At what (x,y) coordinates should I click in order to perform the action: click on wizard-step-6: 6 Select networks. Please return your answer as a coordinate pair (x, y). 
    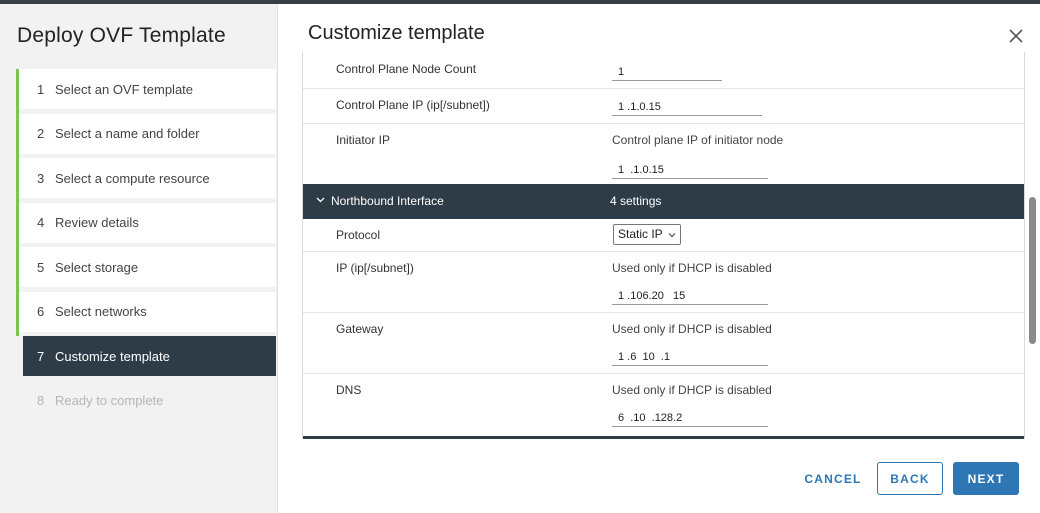
    Looking at the image, I should click on (146, 313).